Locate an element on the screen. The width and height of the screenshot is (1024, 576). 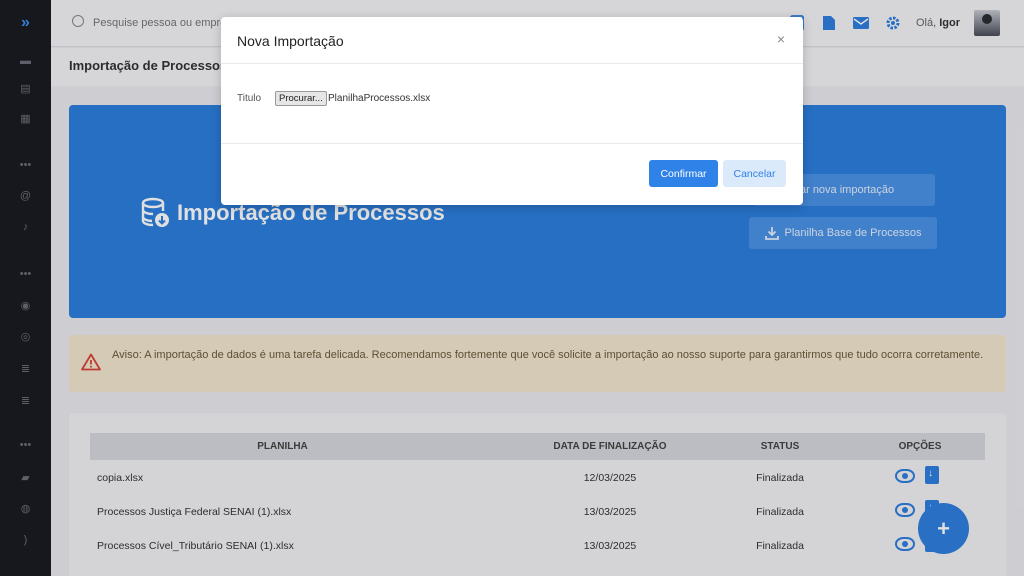
modal-title: Nova Importação is located at coordinates (290, 41).